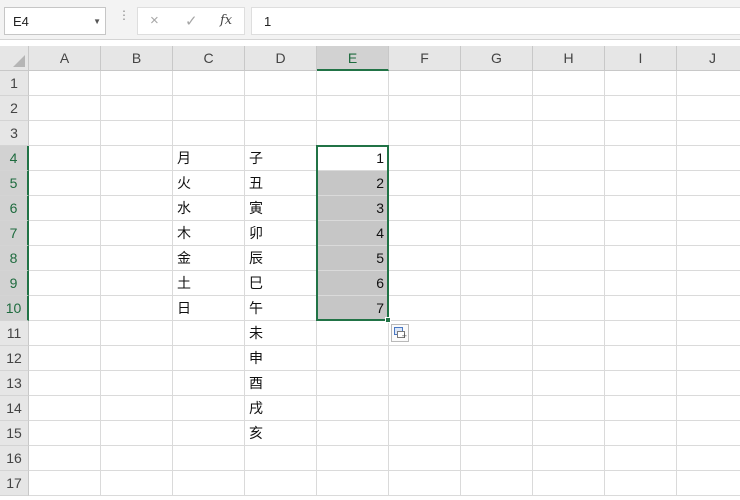 Image resolution: width=740 pixels, height=500 pixels. What do you see at coordinates (425, 258) in the screenshot?
I see `cell-f8` at bounding box center [425, 258].